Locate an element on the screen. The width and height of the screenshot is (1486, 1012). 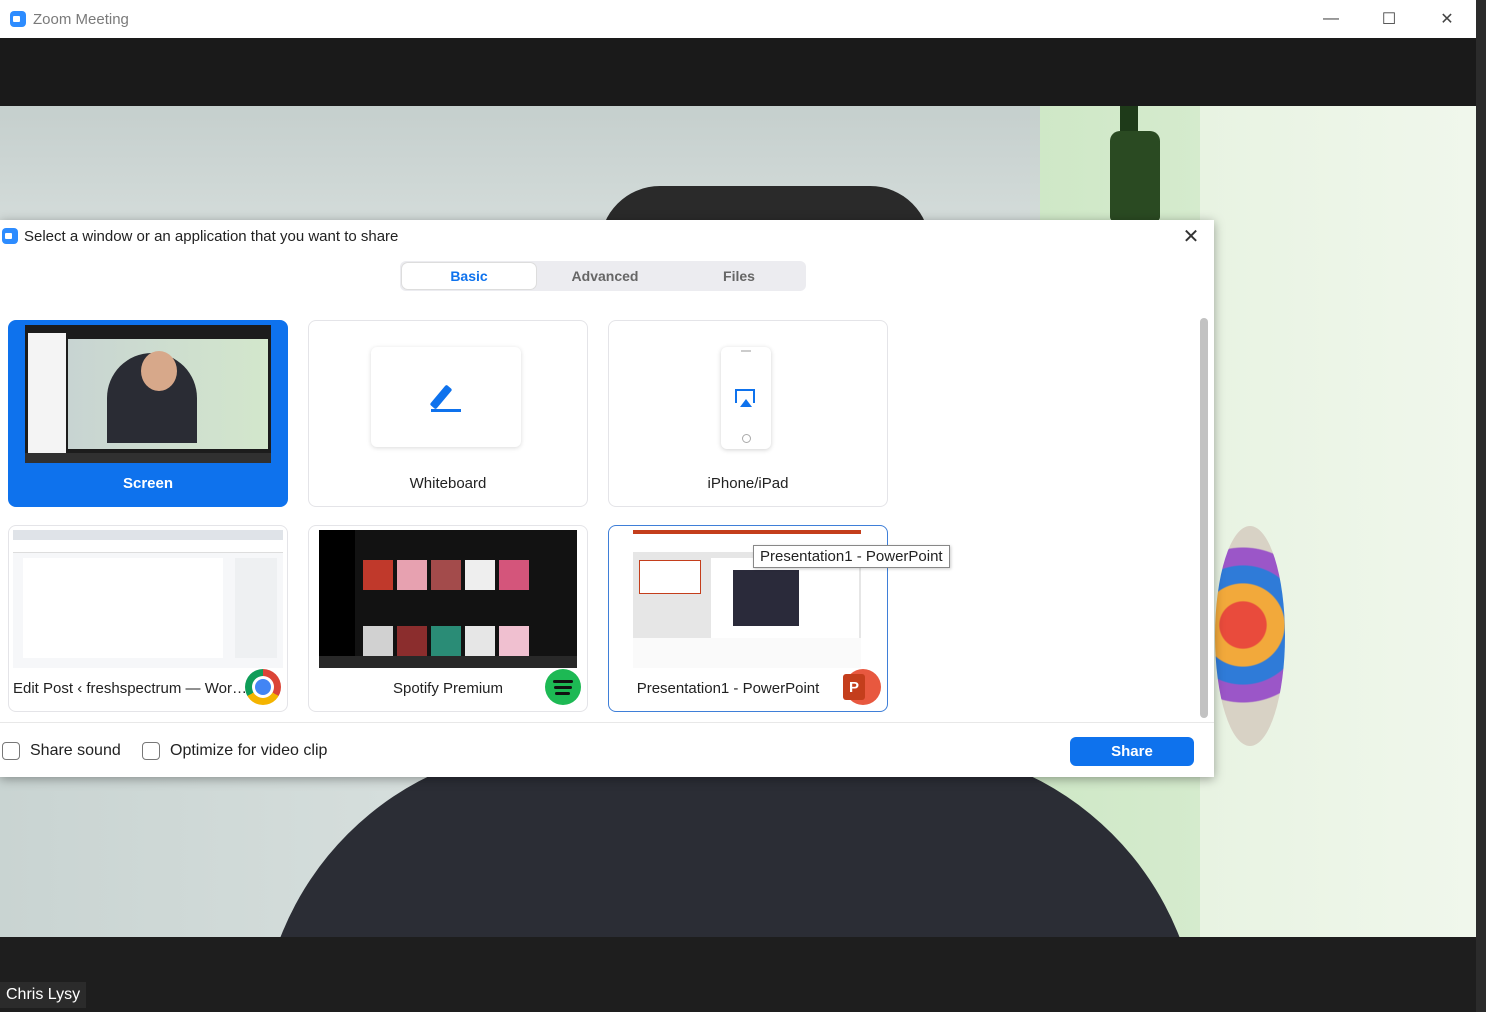
tab-advanced: Advanced is located at coordinates (605, 276).